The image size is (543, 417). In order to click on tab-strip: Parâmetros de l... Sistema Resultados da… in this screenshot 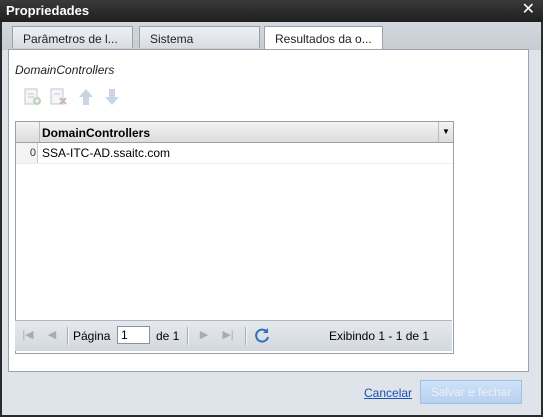, I will do `click(271, 36)`.